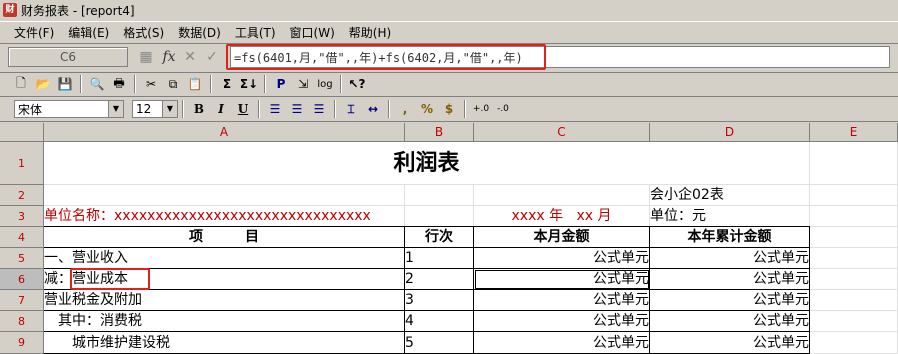 Image resolution: width=898 pixels, height=354 pixels. I want to click on function-wizard-icon: fx, so click(169, 57).